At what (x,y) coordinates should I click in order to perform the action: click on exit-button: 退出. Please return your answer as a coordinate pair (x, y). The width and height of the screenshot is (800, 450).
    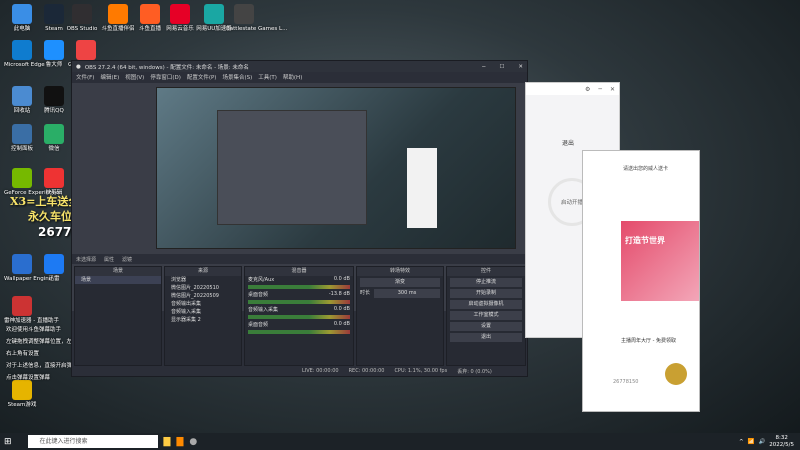
    Looking at the image, I should click on (568, 142).